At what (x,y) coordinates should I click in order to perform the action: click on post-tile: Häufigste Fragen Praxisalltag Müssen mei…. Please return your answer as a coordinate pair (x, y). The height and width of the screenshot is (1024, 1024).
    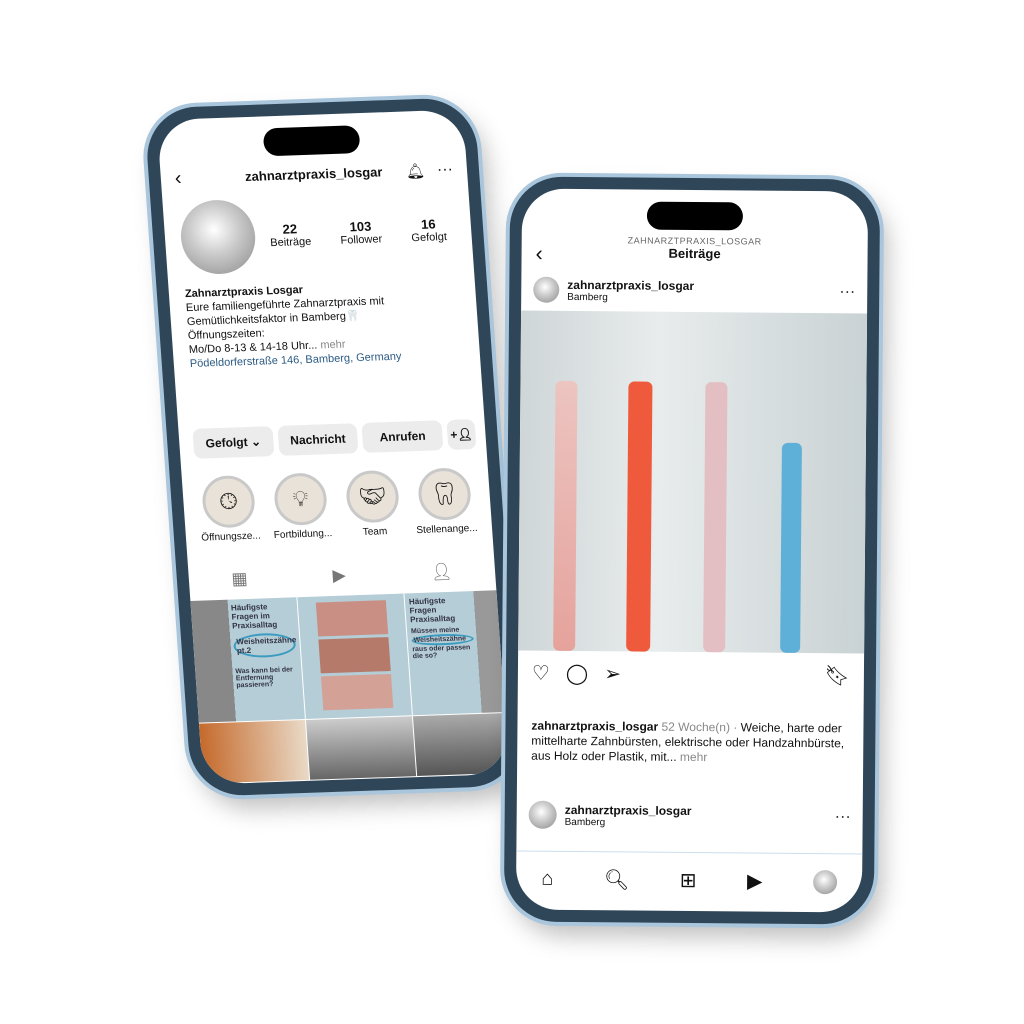
    Looking at the image, I should click on (457, 652).